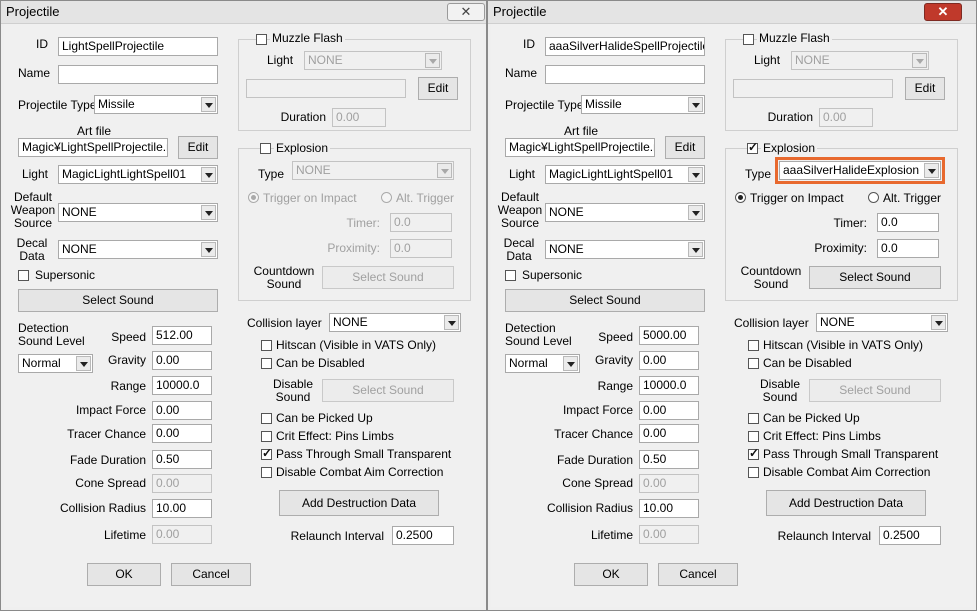 The height and width of the screenshot is (611, 977). What do you see at coordinates (669, 335) in the screenshot?
I see `speed-field: 5000.00` at bounding box center [669, 335].